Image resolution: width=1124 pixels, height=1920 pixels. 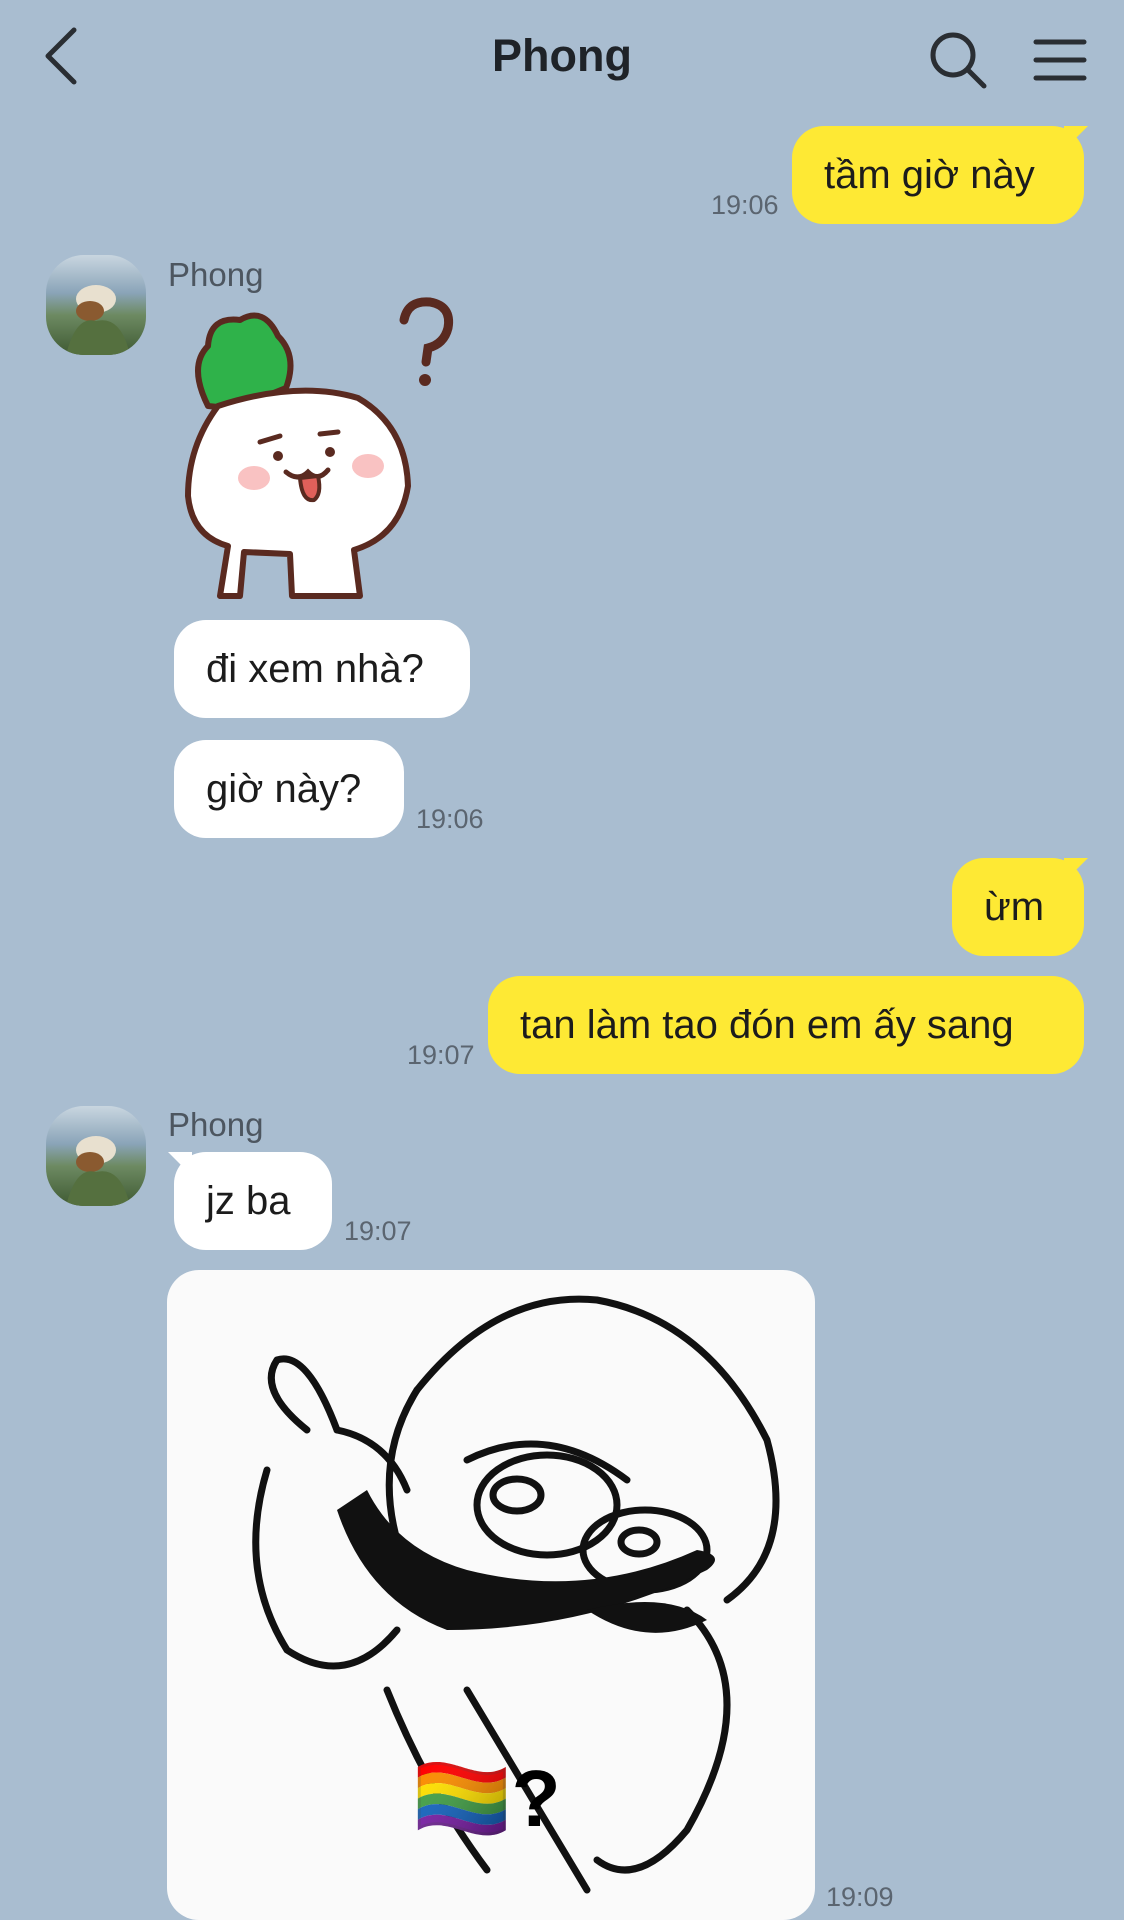 What do you see at coordinates (562, 59) in the screenshot?
I see `chat-header: Phong` at bounding box center [562, 59].